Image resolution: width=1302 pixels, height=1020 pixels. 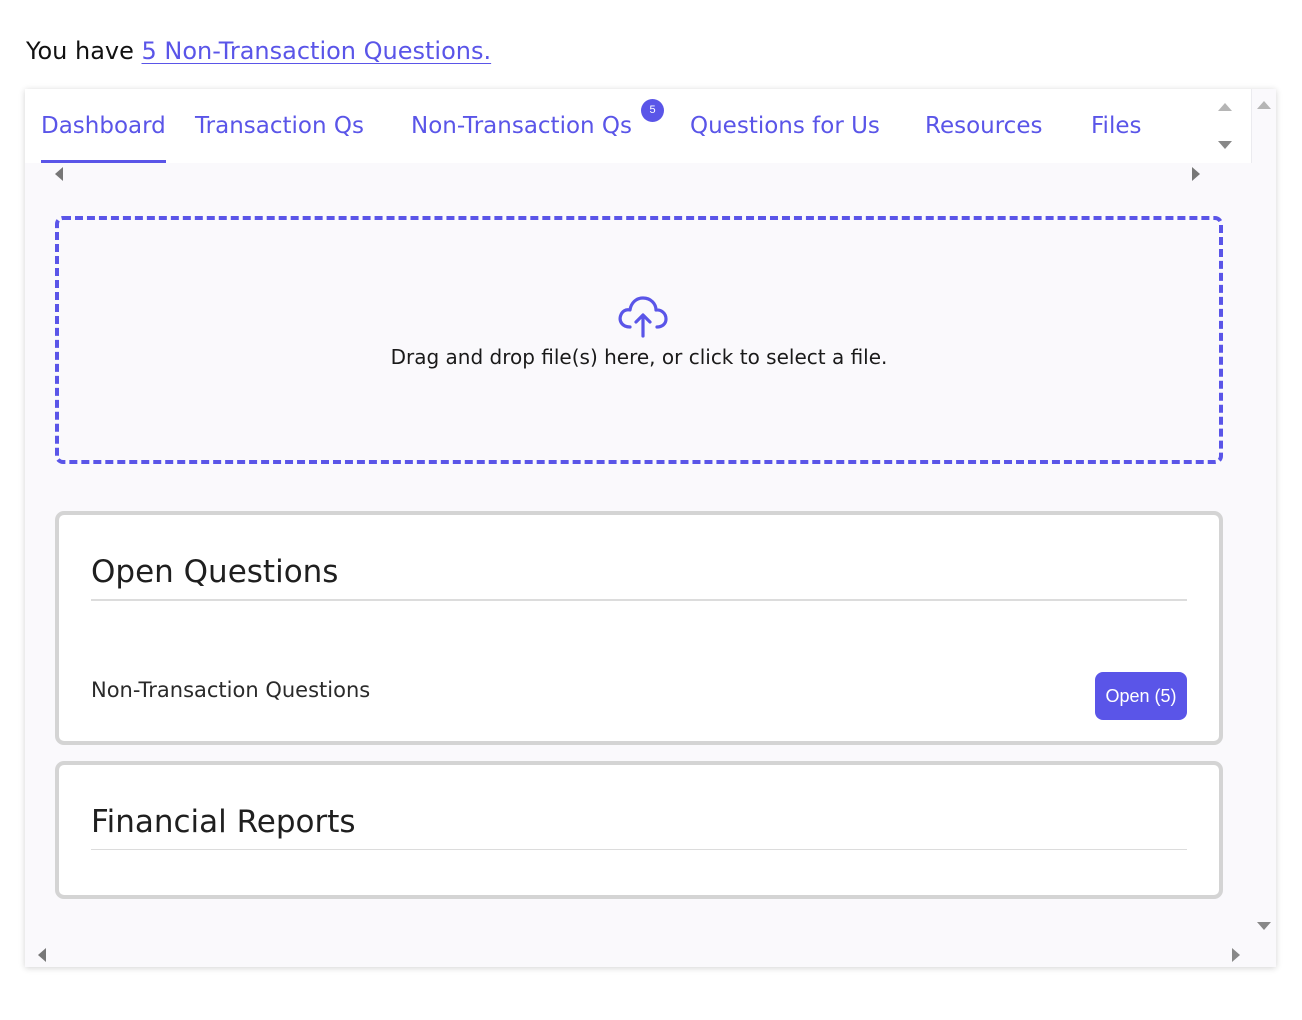 What do you see at coordinates (215, 572) in the screenshot?
I see `open-questions-title: Open Questions` at bounding box center [215, 572].